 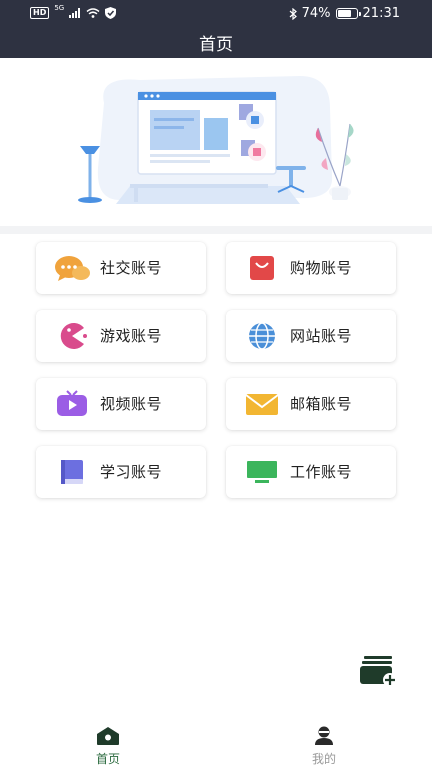 What do you see at coordinates (131, 404) in the screenshot?
I see `category-label-video: 视频账号` at bounding box center [131, 404].